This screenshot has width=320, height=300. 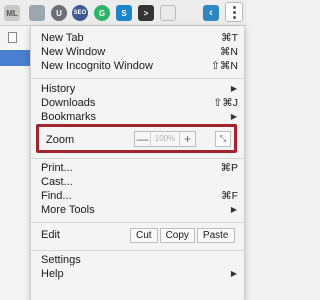 What do you see at coordinates (138, 52) in the screenshot?
I see `menu-item-new-window: New Window ⌘N` at bounding box center [138, 52].